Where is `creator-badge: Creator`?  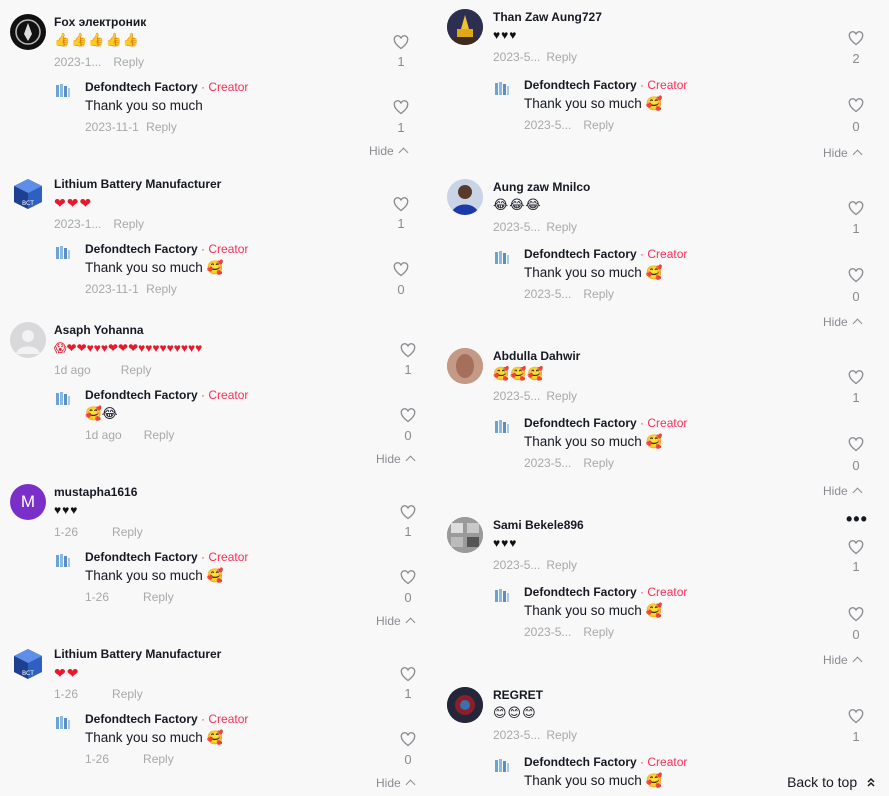
creator-badge: Creator is located at coordinates (228, 249).